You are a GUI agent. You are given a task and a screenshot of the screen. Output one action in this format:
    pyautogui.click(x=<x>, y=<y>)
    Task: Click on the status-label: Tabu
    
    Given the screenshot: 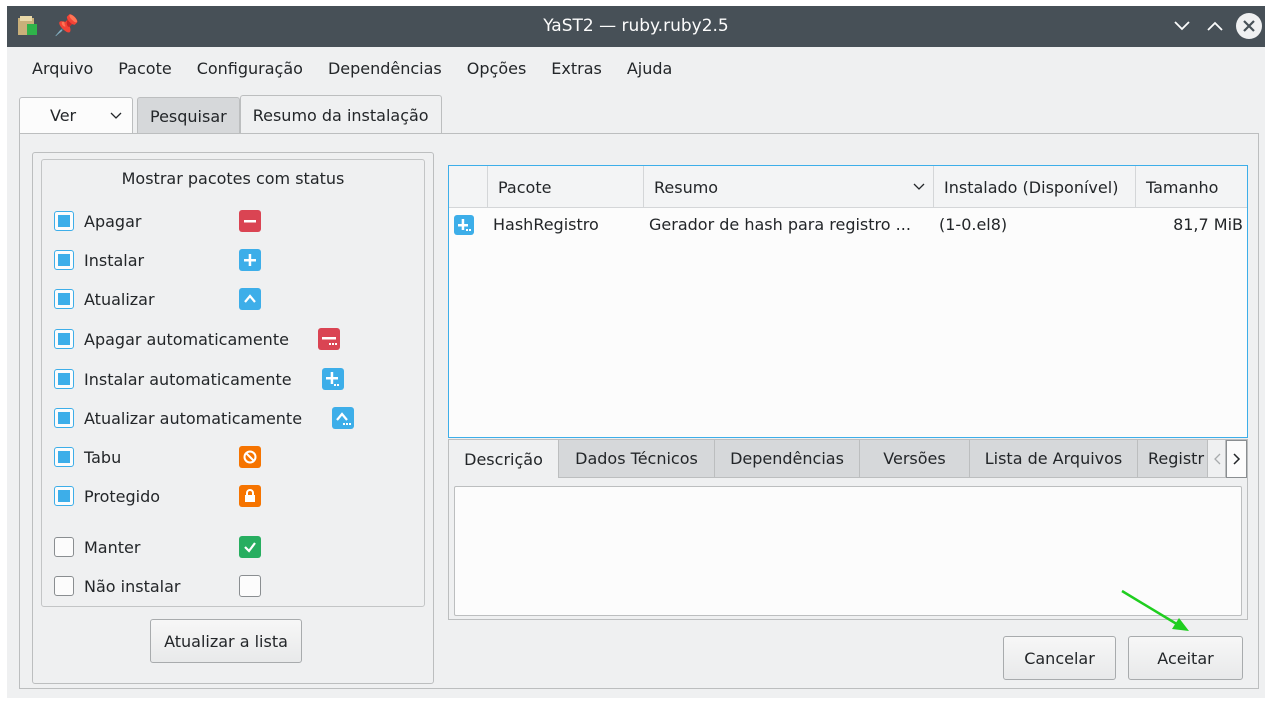 What is the action you would take?
    pyautogui.click(x=103, y=457)
    